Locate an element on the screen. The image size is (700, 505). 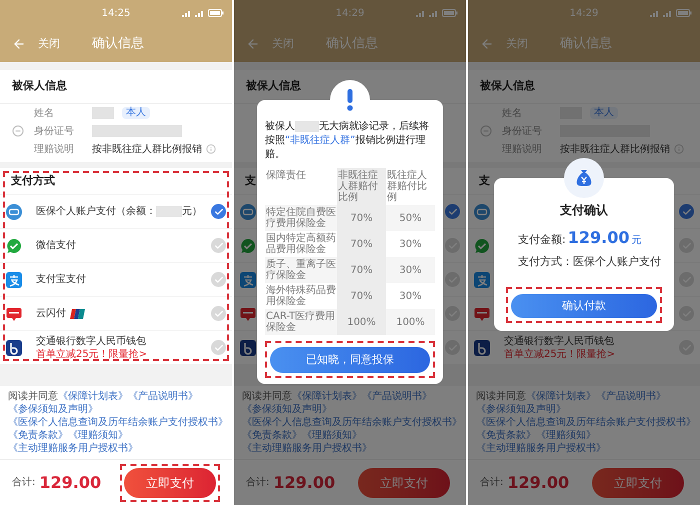
field-value: 按非既往症人群比例报销 is located at coordinates (147, 149).